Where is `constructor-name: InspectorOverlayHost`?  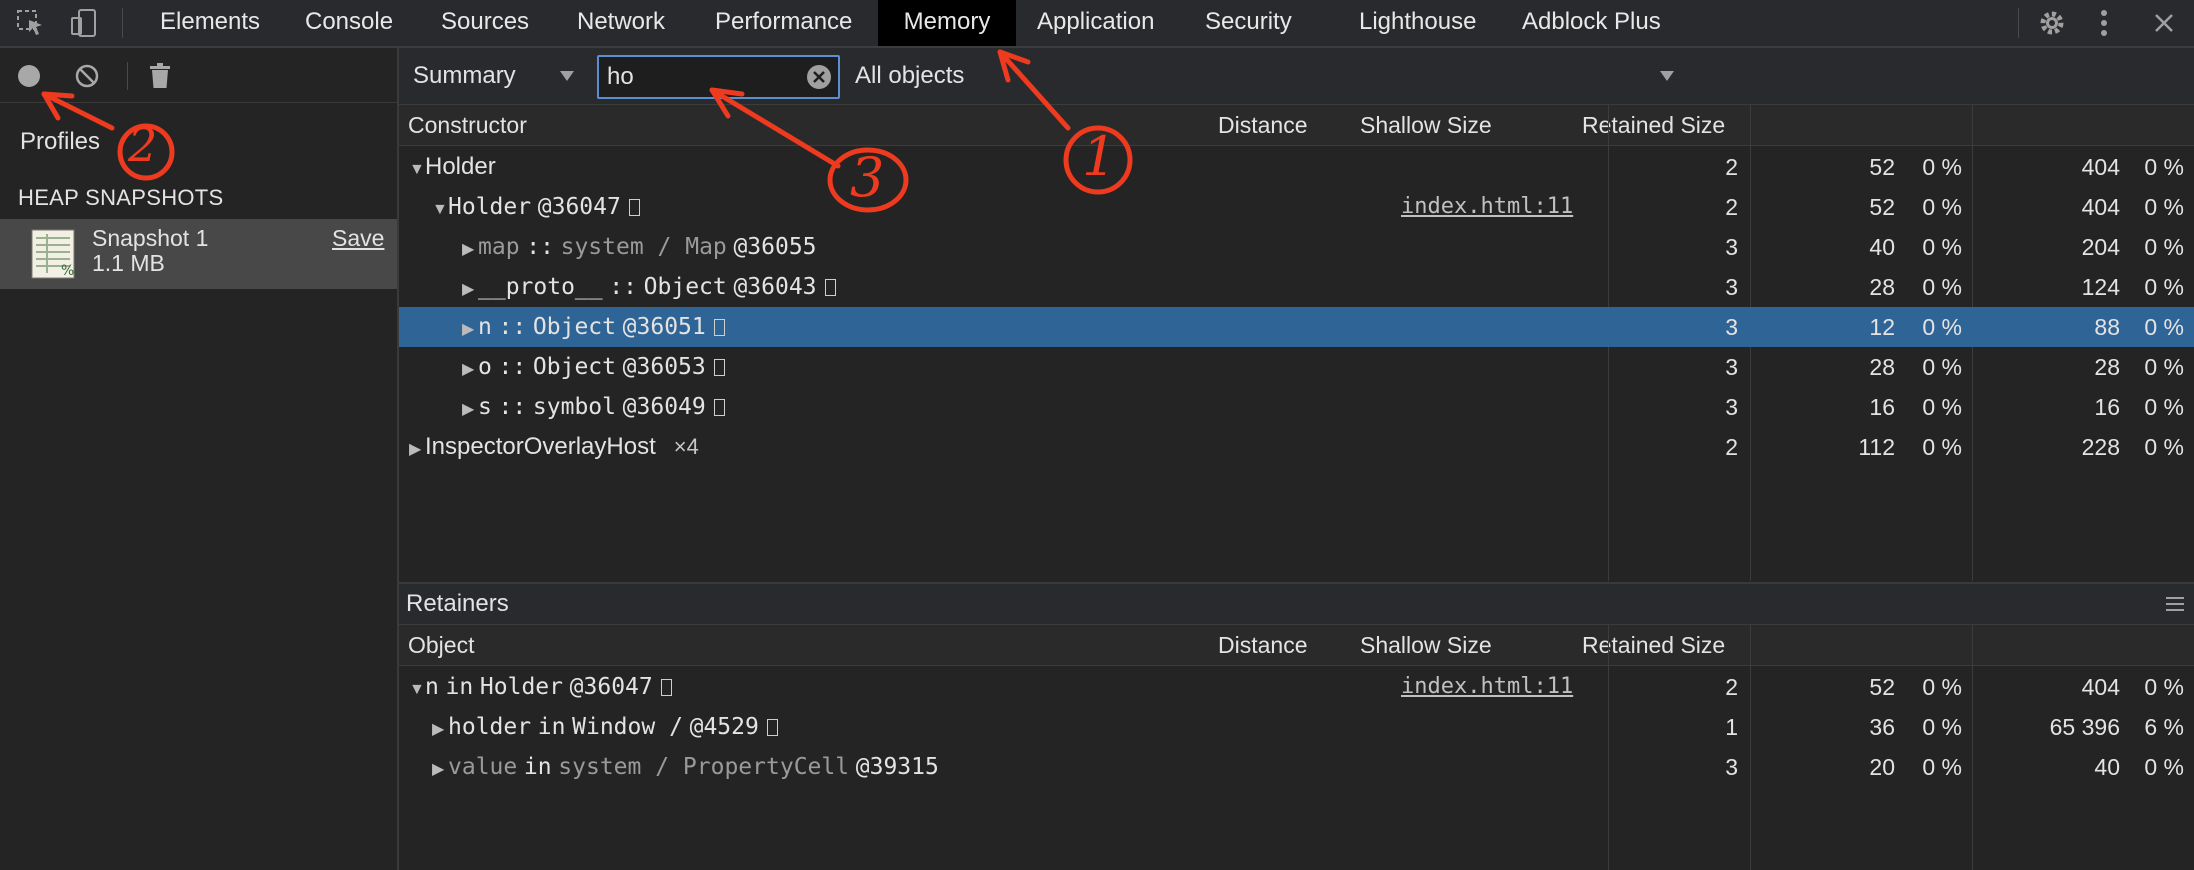 constructor-name: InspectorOverlayHost is located at coordinates (540, 446).